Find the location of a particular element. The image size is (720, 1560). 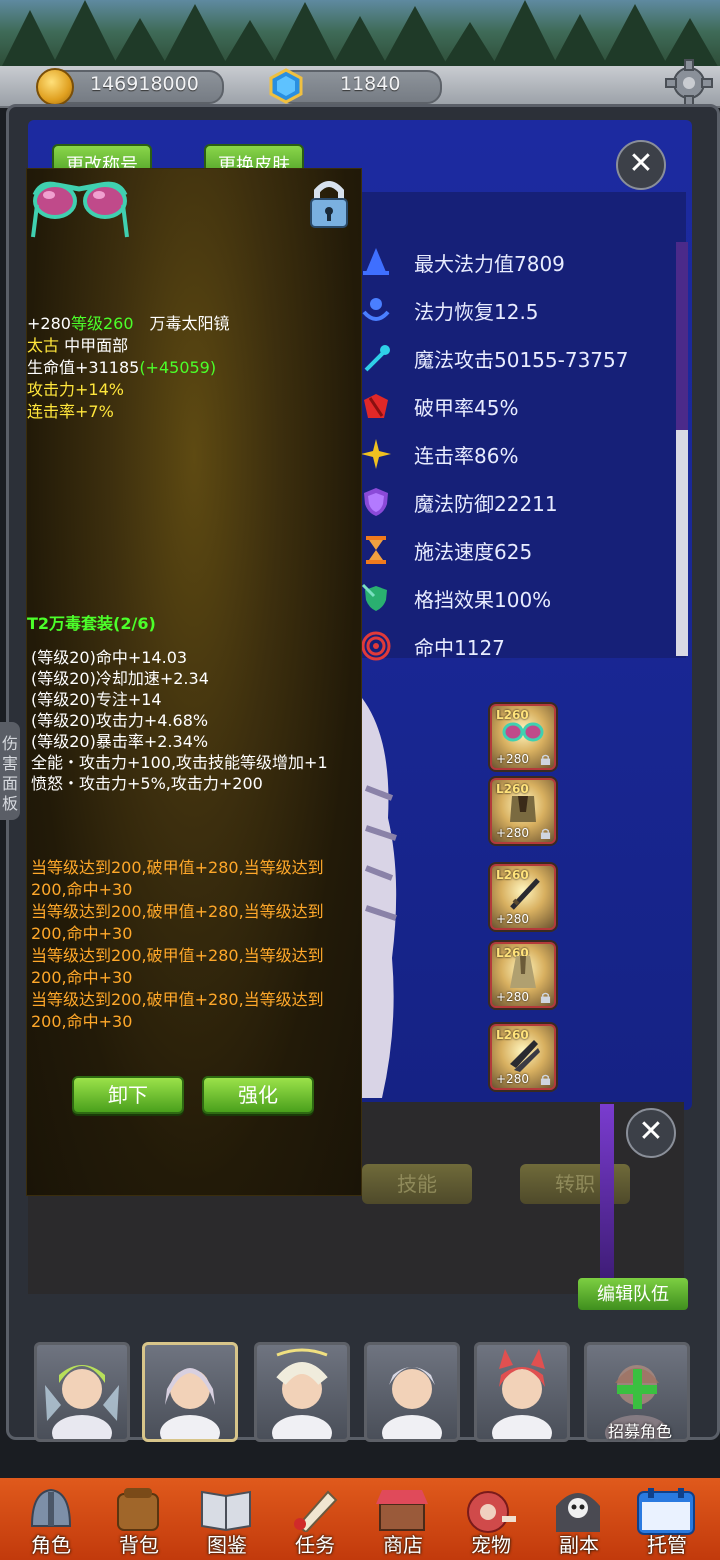

stats-scrollbar-thumb is located at coordinates (682, 543).